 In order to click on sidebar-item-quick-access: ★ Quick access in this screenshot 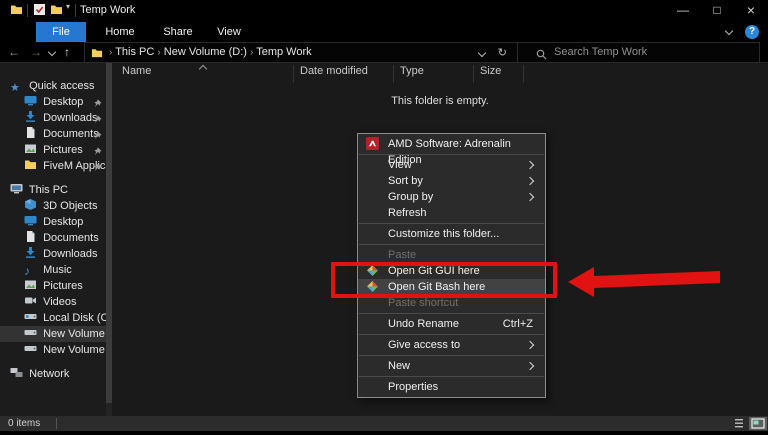, I will do `click(53, 86)`.